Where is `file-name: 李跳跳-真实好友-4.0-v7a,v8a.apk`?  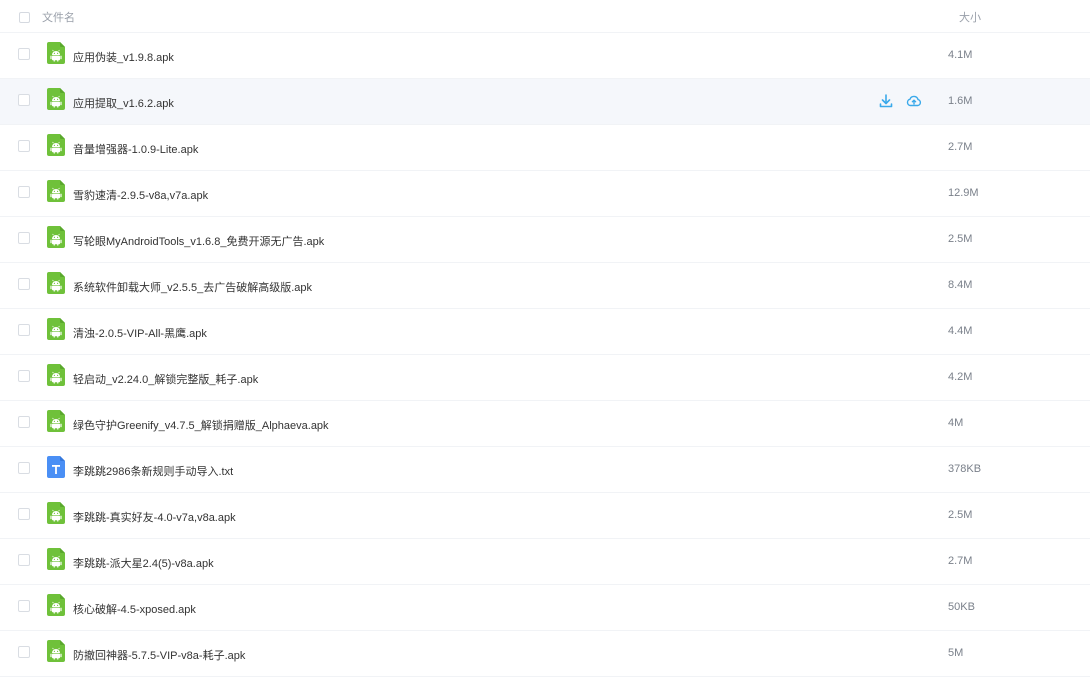
file-name: 李跳跳-真实好友-4.0-v7a,v8a.apk is located at coordinates (154, 517).